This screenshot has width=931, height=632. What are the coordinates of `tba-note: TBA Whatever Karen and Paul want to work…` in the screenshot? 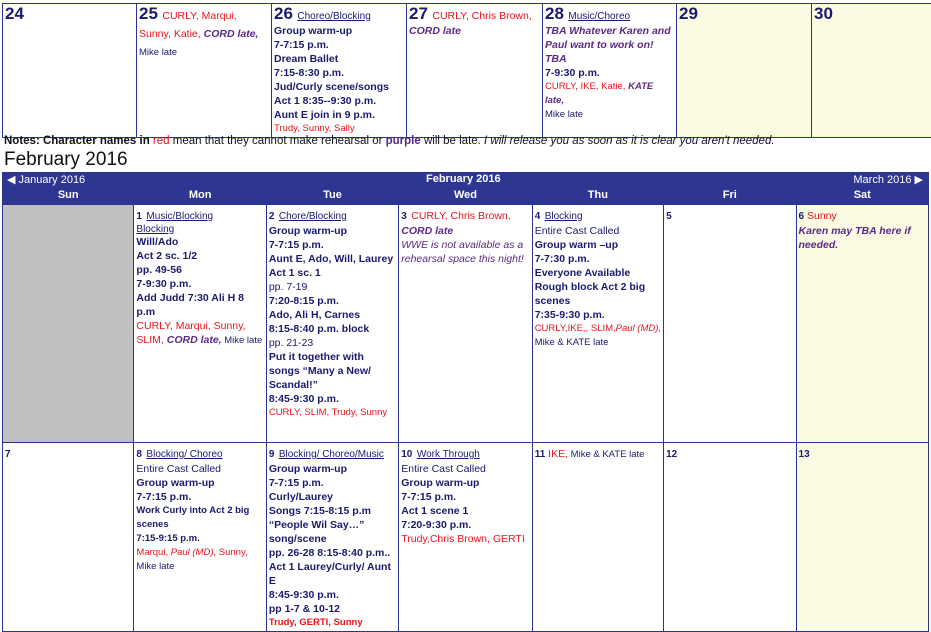 It's located at (609, 45).